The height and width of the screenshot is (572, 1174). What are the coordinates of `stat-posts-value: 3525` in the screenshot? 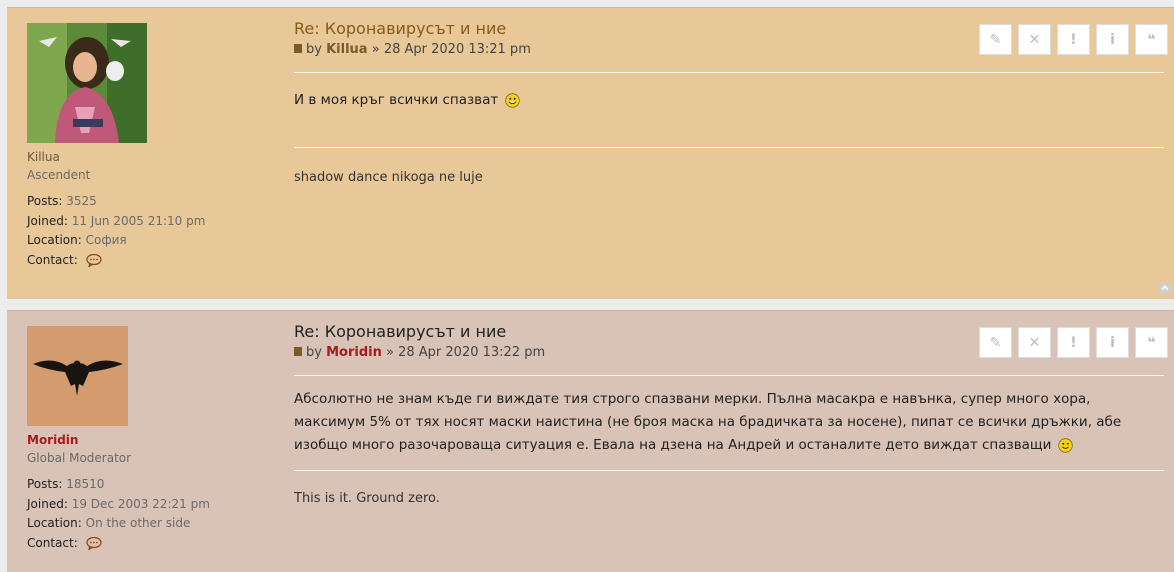 It's located at (81, 201).